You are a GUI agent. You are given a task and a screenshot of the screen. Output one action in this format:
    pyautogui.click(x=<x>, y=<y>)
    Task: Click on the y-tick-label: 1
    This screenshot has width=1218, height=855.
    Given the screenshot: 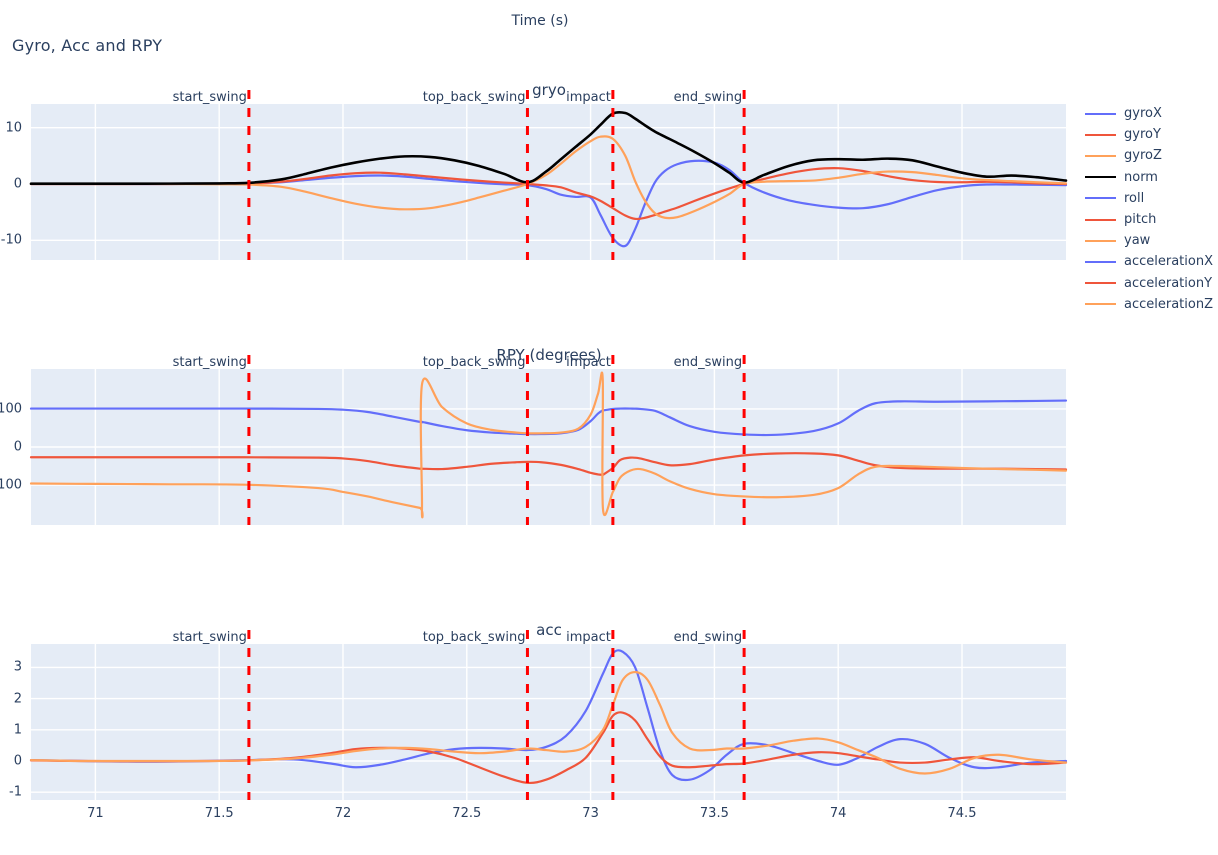 What is the action you would take?
    pyautogui.click(x=17, y=730)
    